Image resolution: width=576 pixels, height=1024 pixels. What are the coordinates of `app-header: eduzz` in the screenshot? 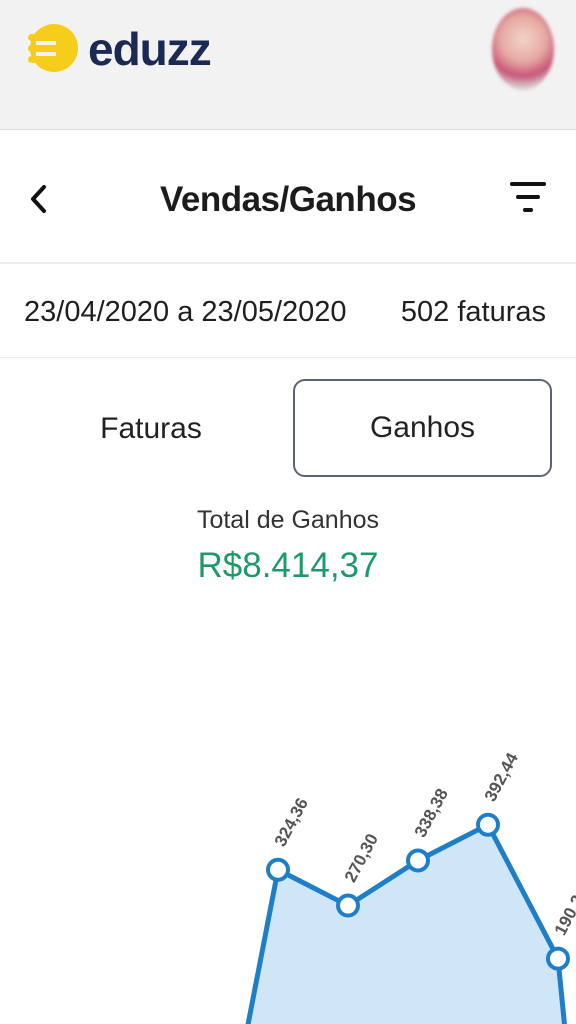 It's located at (288, 65).